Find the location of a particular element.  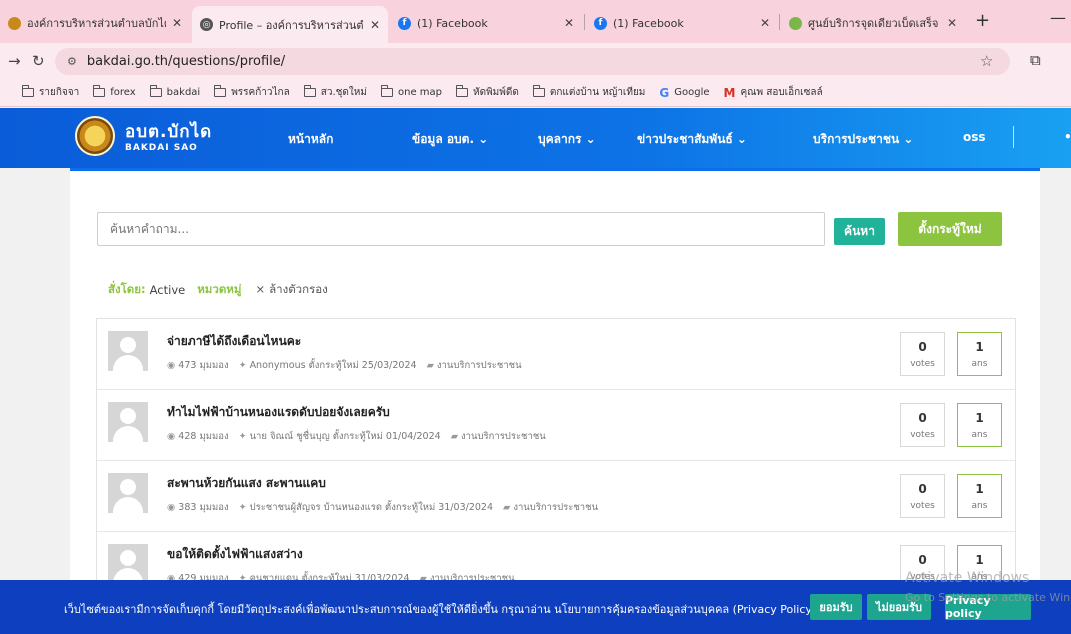

bookmark-label: ตกแต่งบ้าน หญ้าเทียม is located at coordinates (597, 92).